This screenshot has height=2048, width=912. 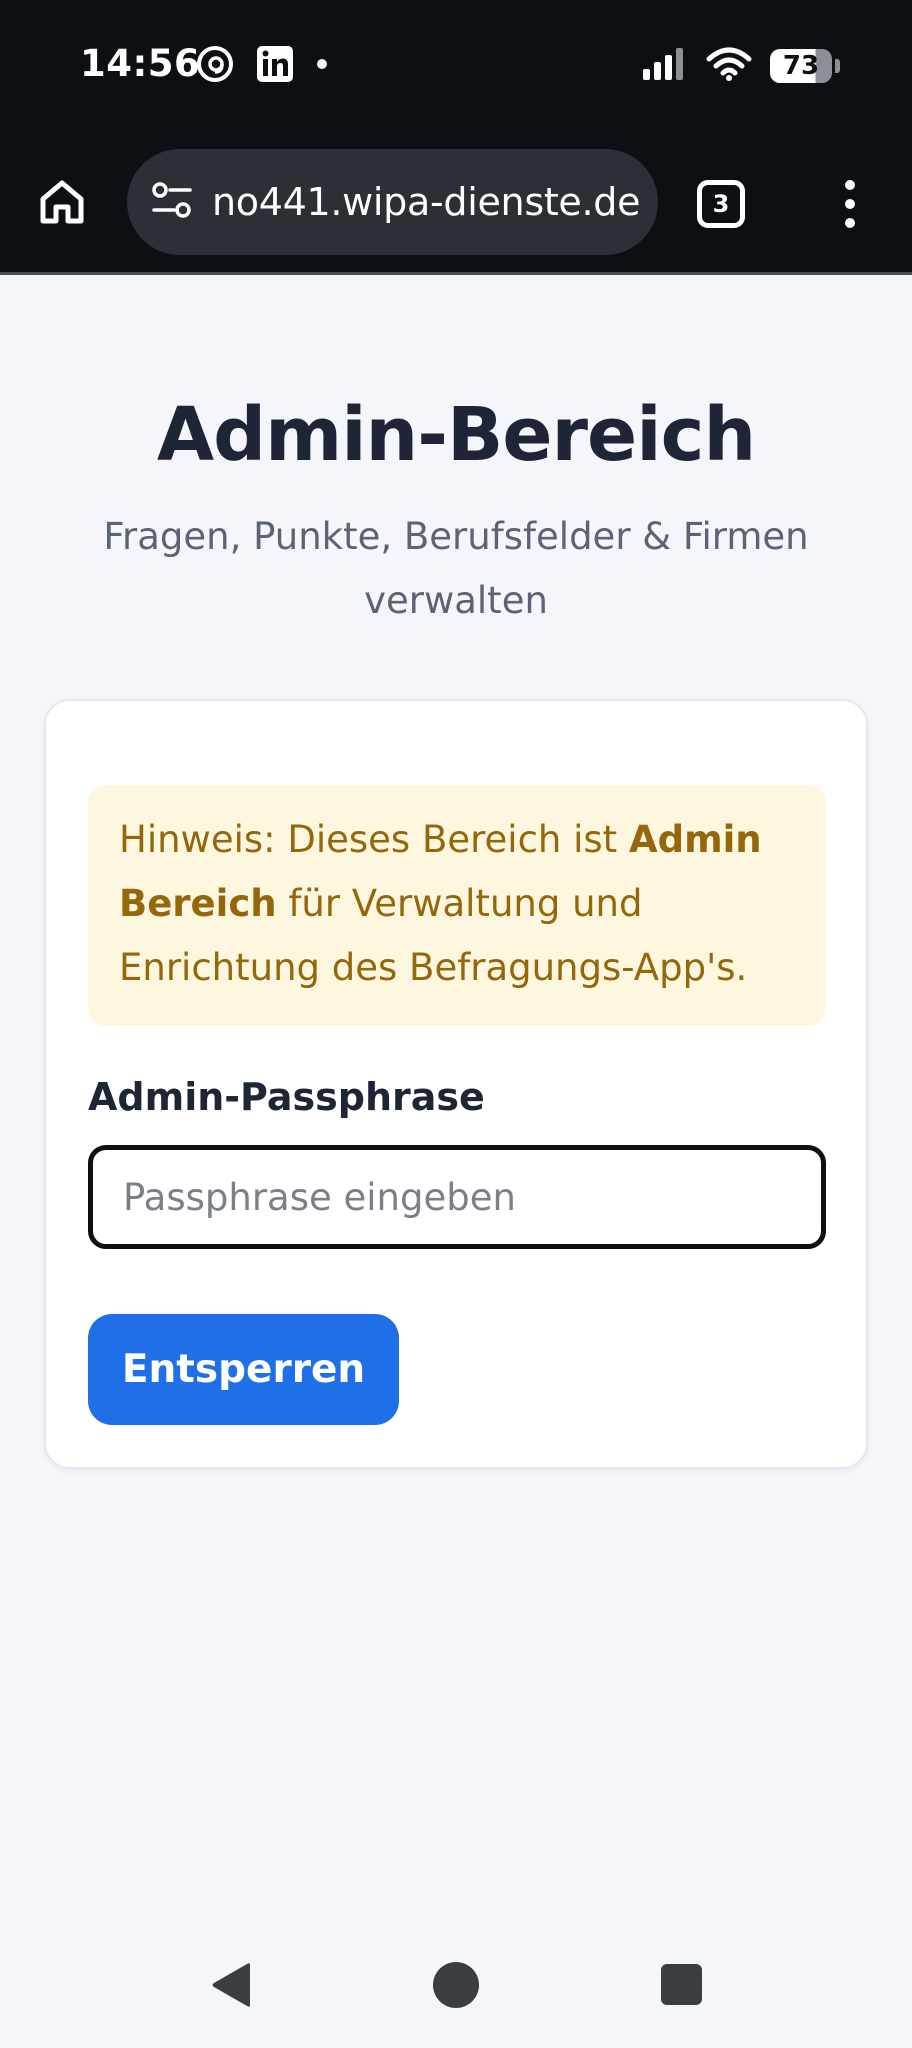 What do you see at coordinates (286, 1097) in the screenshot?
I see `passphrase-label: Admin-Passphrase` at bounding box center [286, 1097].